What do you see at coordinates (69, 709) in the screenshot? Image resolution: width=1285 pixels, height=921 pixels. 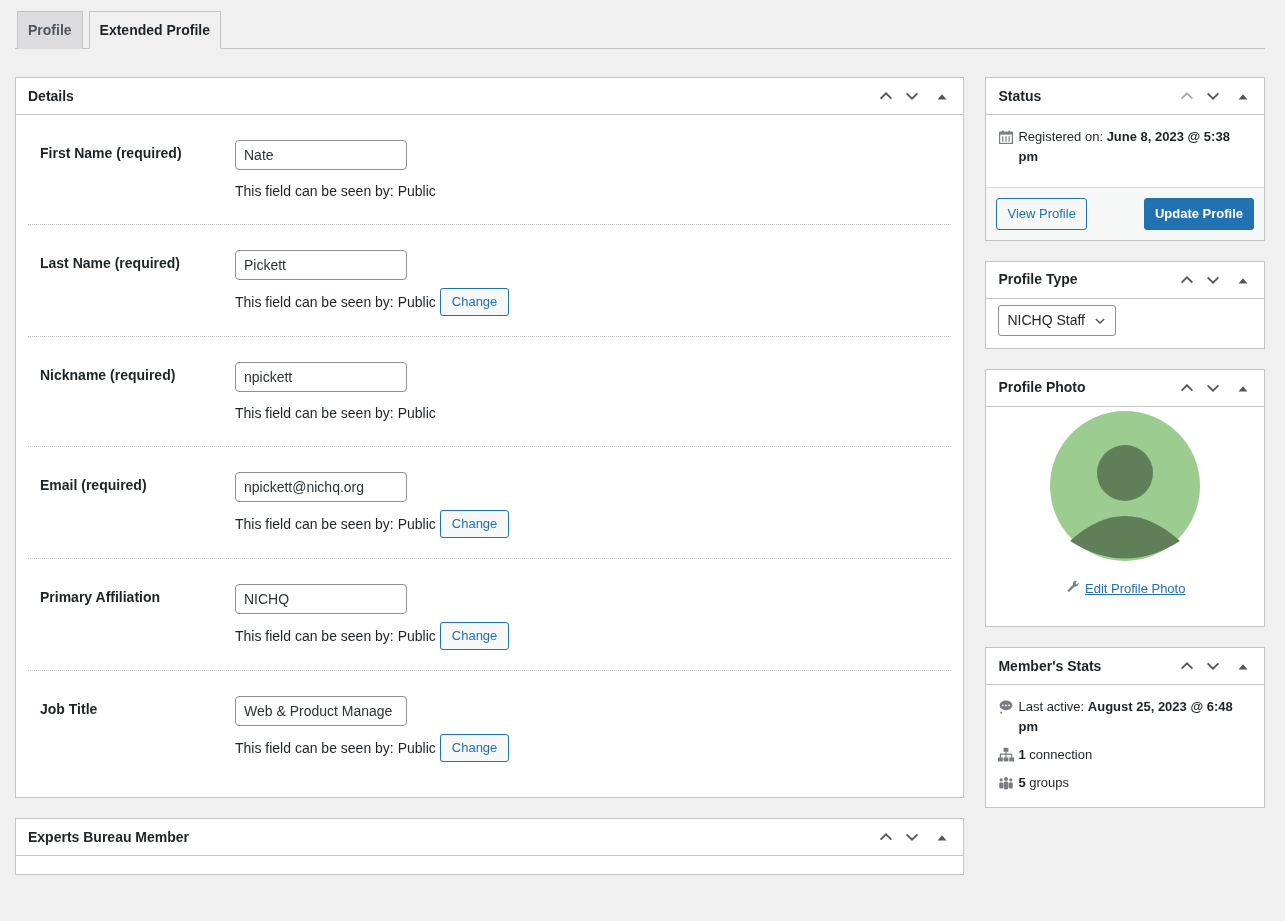 I see `field-label: Job Title` at bounding box center [69, 709].